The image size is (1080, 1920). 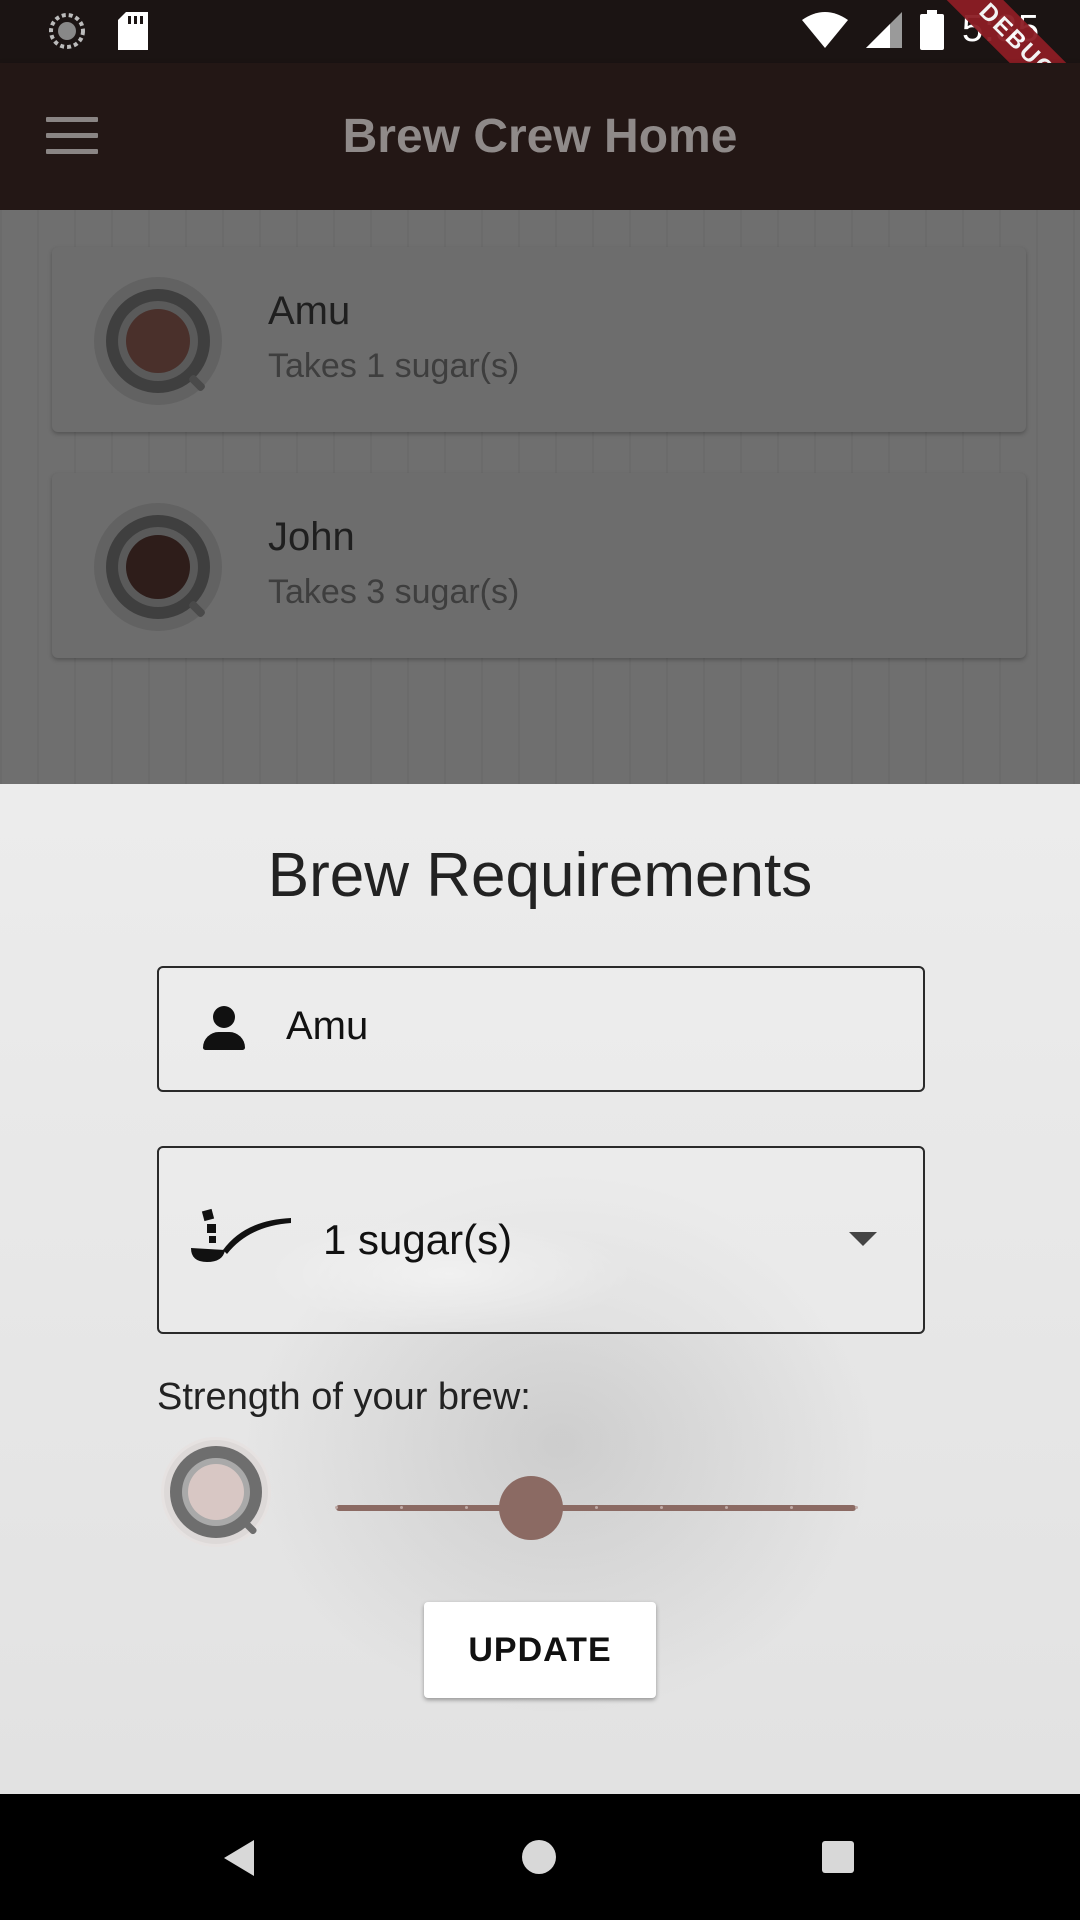 I want to click on system-nav-bar, so click(x=540, y=1857).